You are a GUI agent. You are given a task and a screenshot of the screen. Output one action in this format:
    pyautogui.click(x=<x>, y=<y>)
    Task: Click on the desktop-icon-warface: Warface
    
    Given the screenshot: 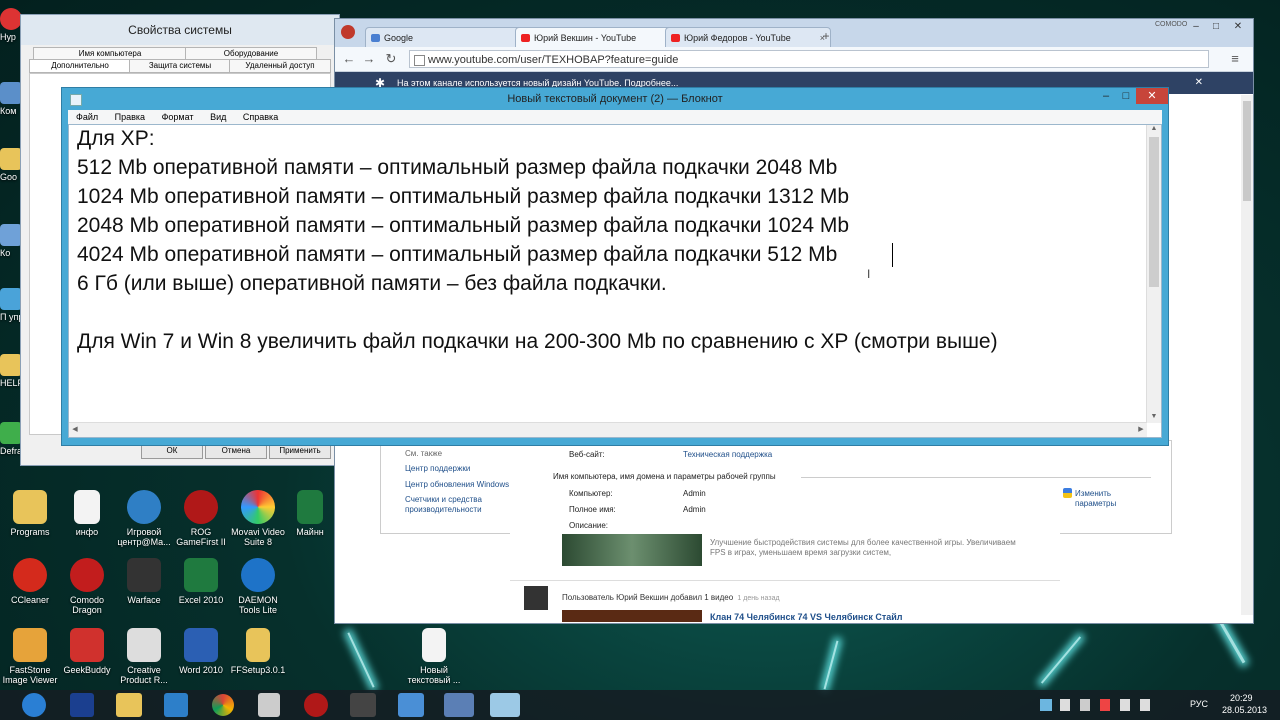 What is the action you would take?
    pyautogui.click(x=144, y=581)
    